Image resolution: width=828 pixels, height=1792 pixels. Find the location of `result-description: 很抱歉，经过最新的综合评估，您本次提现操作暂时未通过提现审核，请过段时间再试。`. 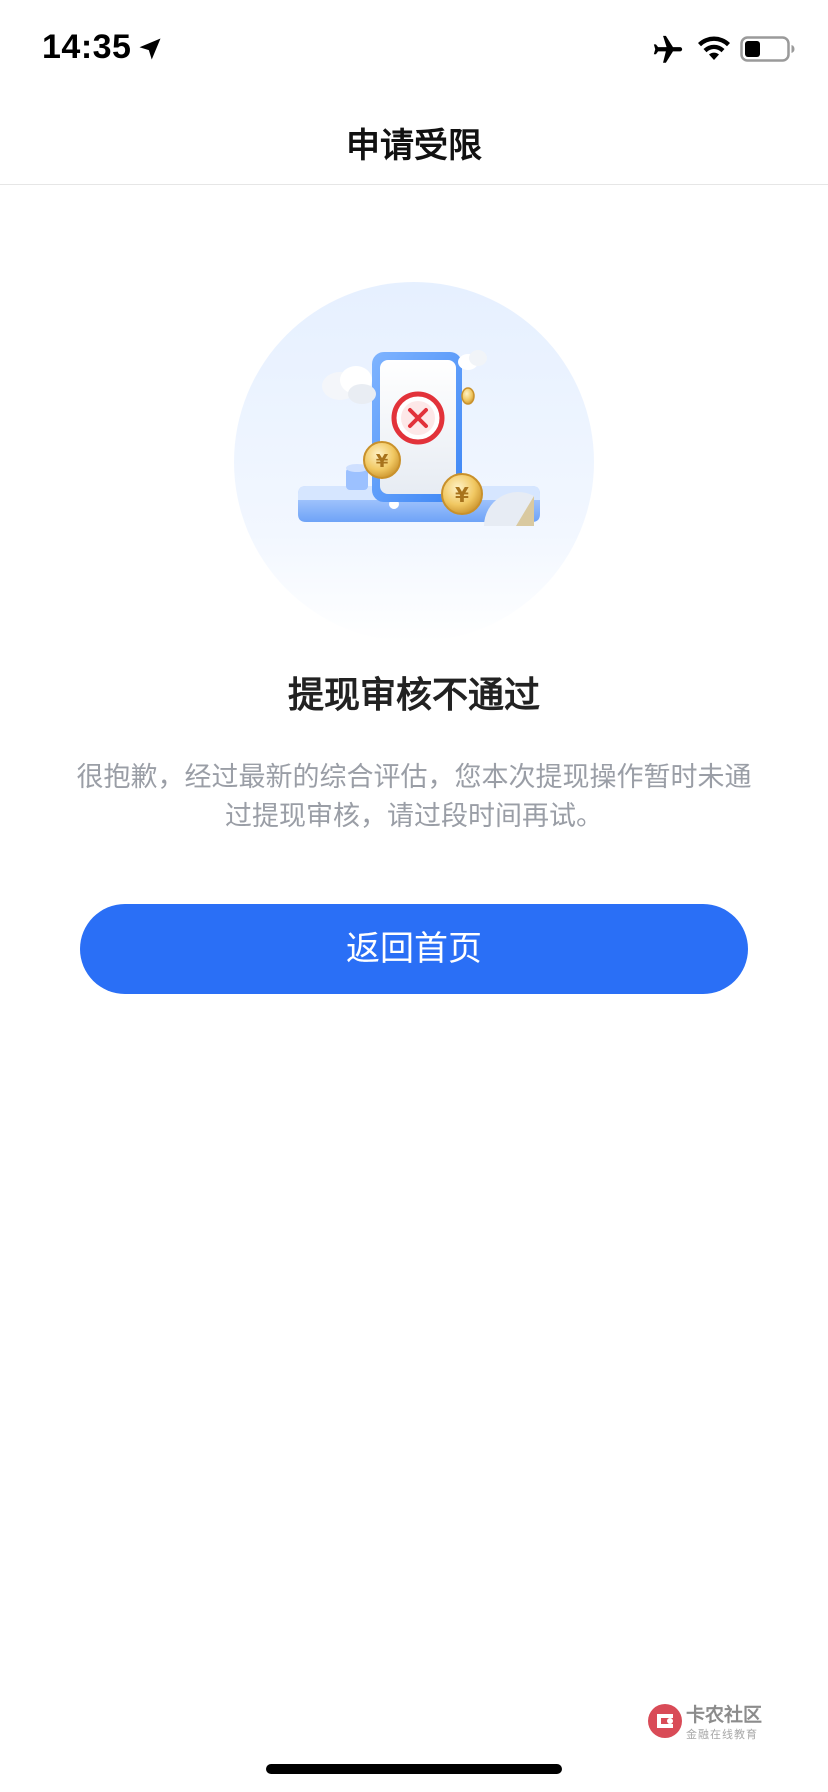

result-description: 很抱歉，经过最新的综合评估，您本次提现操作暂时未通过提现审核，请过段时间再试。 is located at coordinates (414, 797).